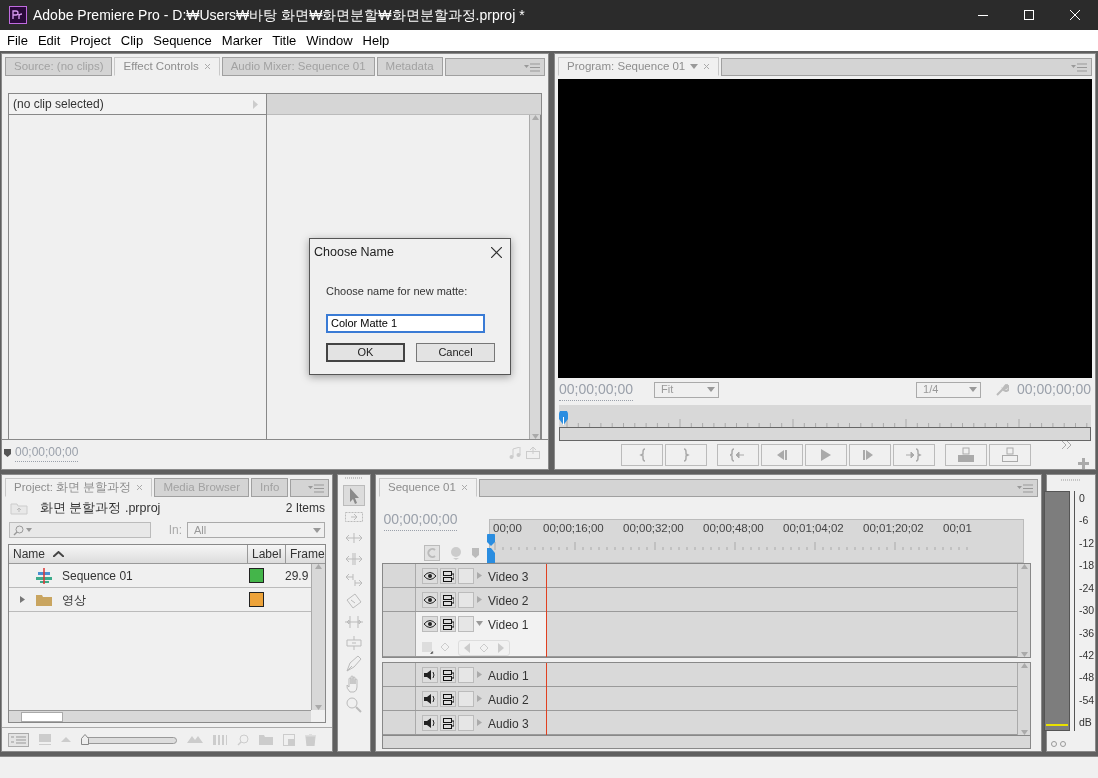 This screenshot has height=778, width=1098. Describe the element at coordinates (826, 455) in the screenshot. I see `play-button` at that location.